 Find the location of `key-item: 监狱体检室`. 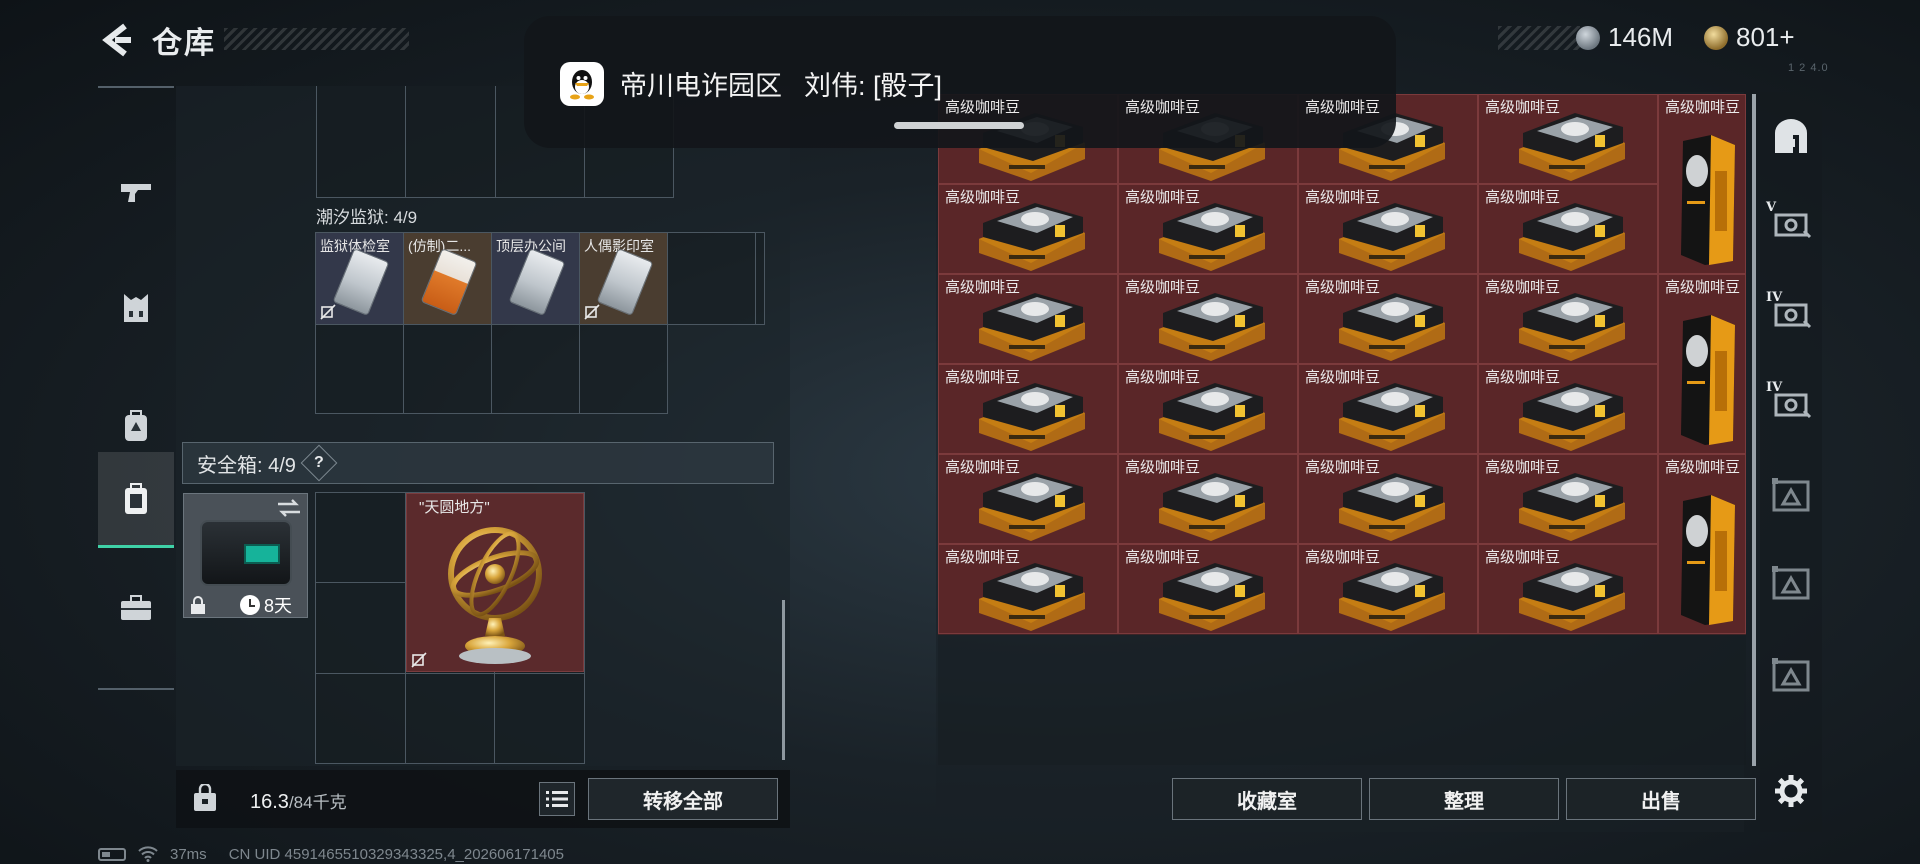

key-item: 监狱体检室 is located at coordinates (360, 279).